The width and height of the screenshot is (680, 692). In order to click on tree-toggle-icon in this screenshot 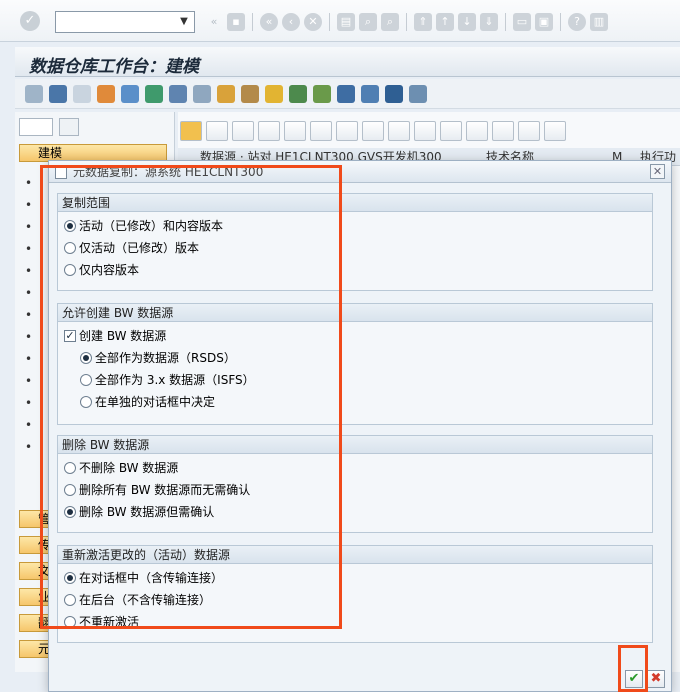, I will do `click(399, 131)`.